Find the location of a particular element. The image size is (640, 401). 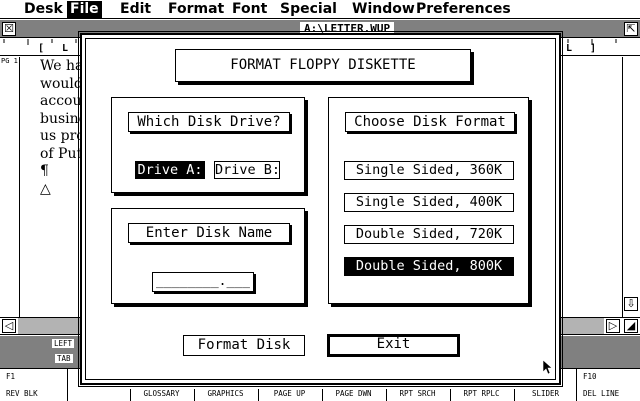

format-option-double-720k: Double Sided, 720K is located at coordinates (429, 234).